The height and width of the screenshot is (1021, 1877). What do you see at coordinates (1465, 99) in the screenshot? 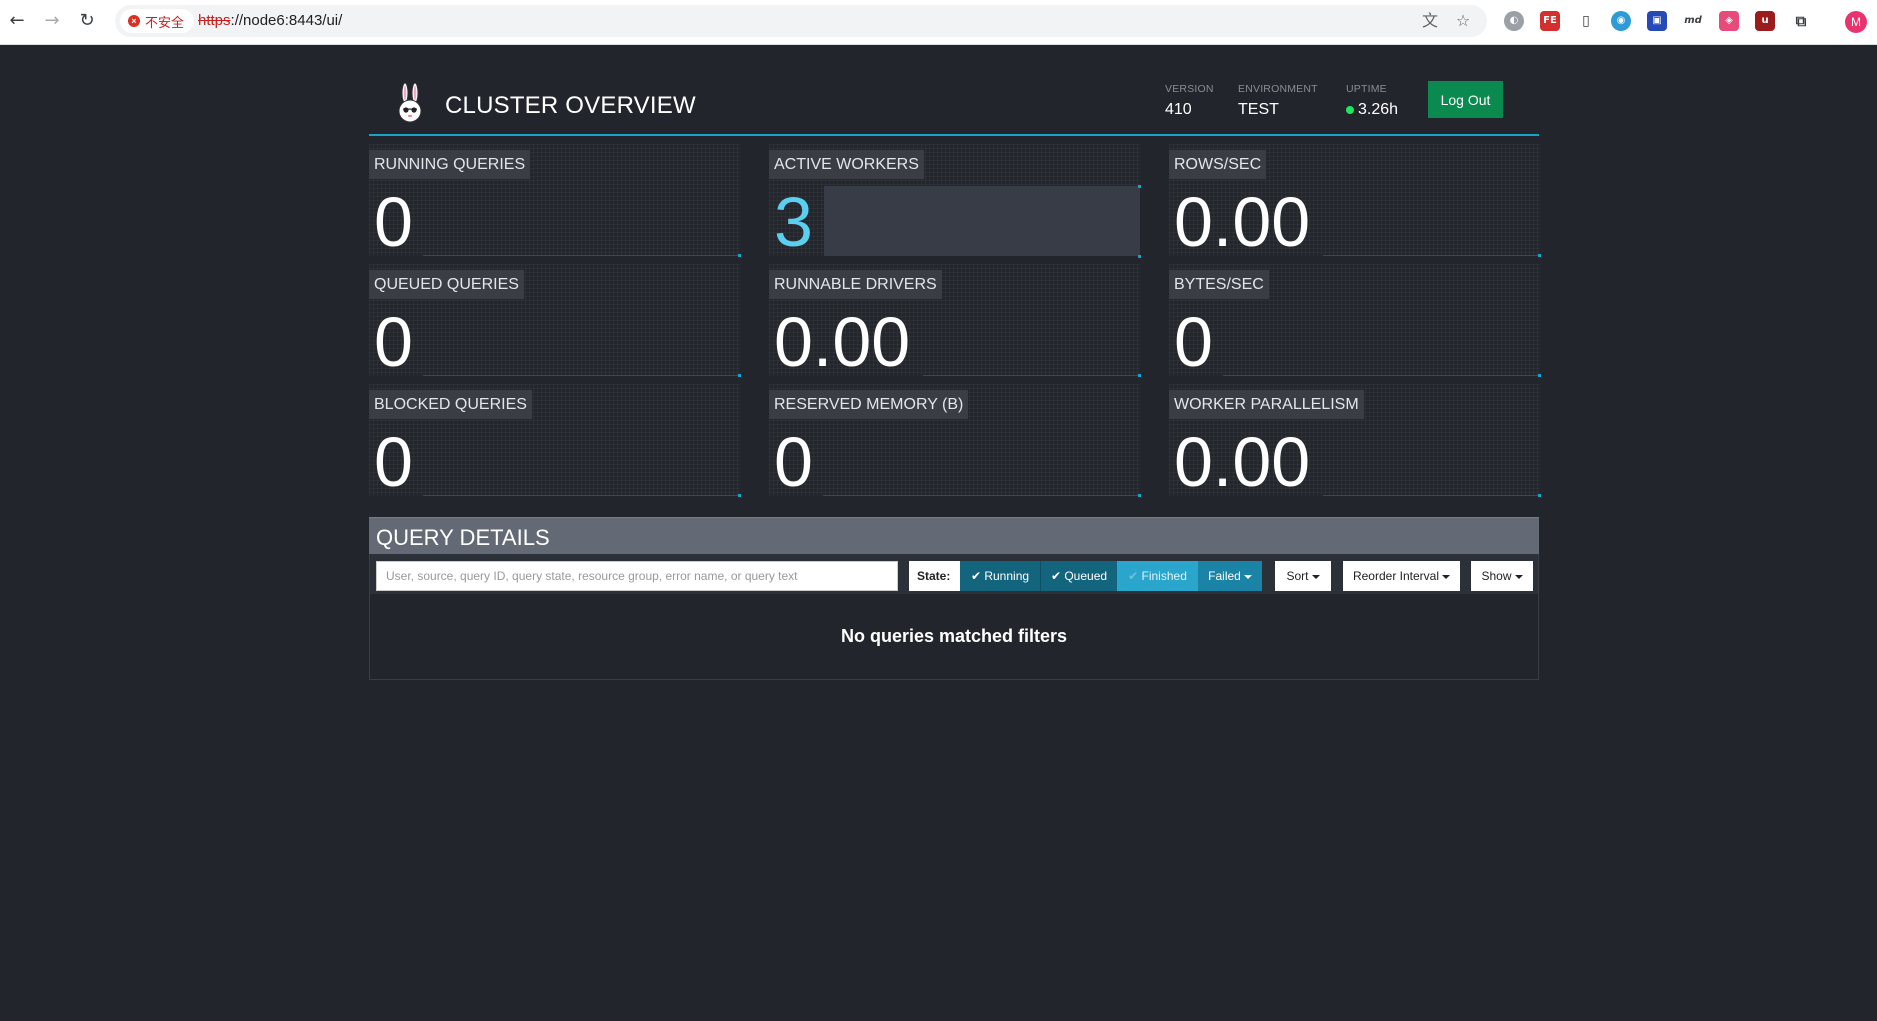
I see `logout-button: Log Out` at bounding box center [1465, 99].